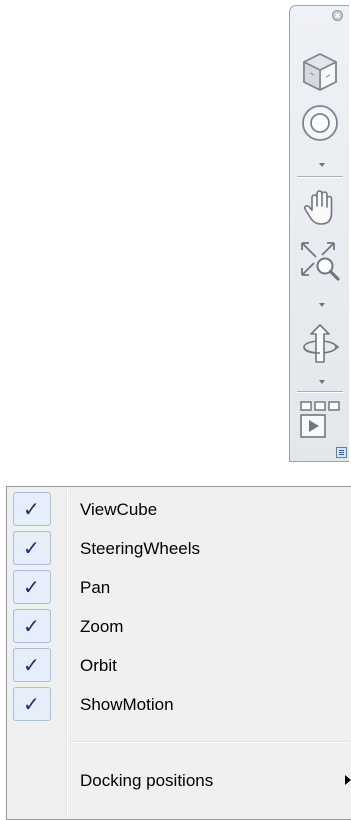 The height and width of the screenshot is (820, 351). I want to click on zoom-extents-icon, so click(320, 261).